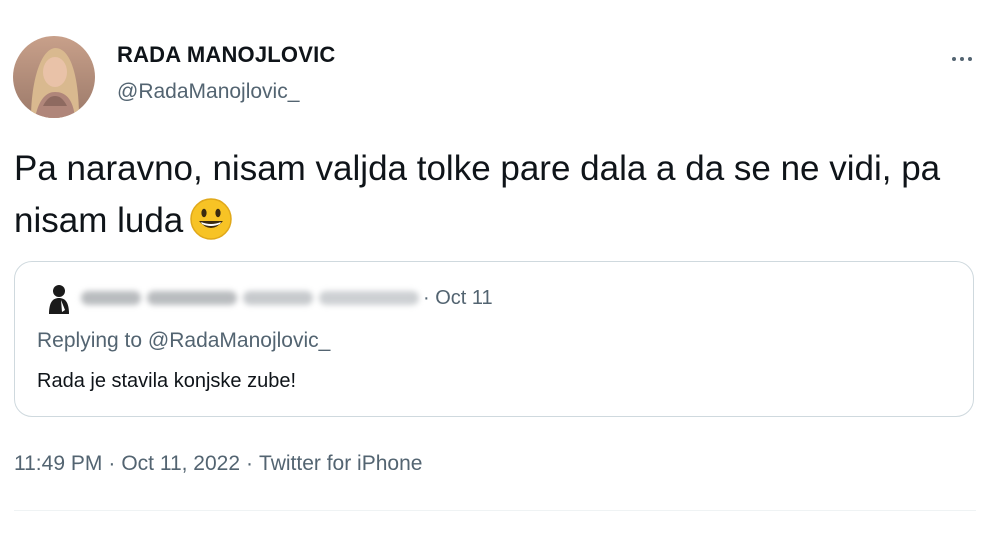  I want to click on more-options-button, so click(962, 59).